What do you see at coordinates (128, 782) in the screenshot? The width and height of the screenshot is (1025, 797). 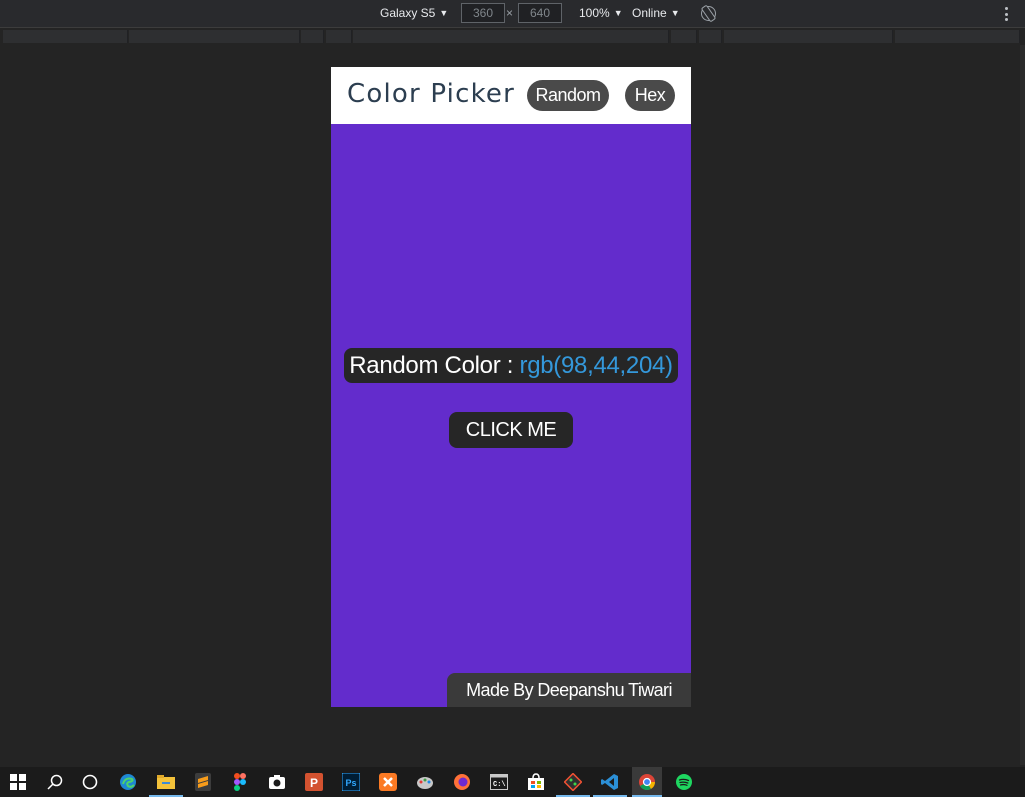 I see `edge-icon` at bounding box center [128, 782].